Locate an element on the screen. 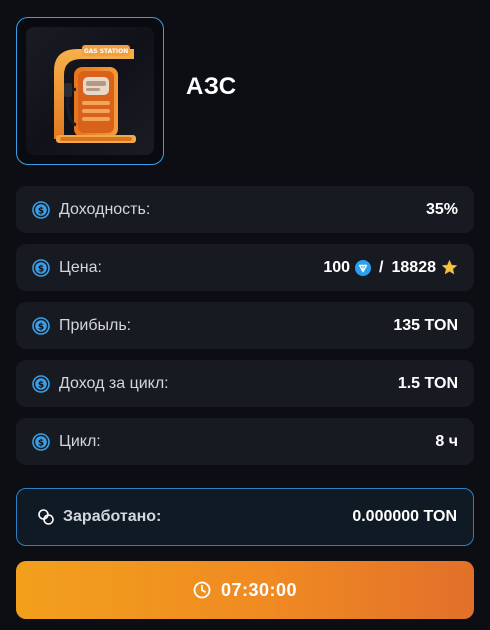  timer-button: 07:30:00 is located at coordinates (245, 590).